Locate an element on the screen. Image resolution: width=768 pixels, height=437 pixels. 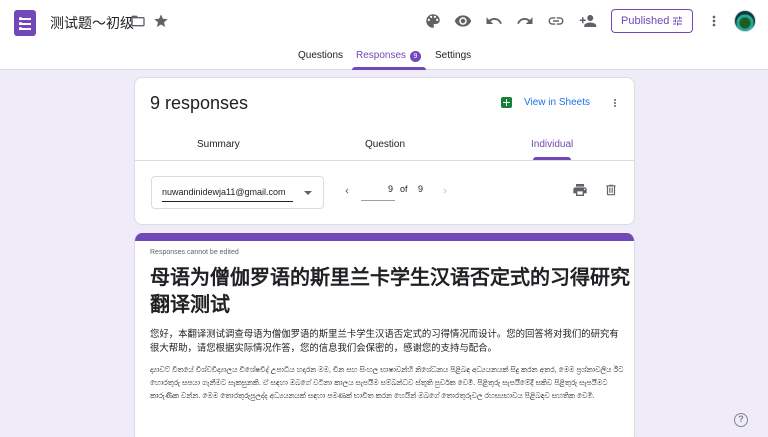
chevron-left-icon is located at coordinates (347, 191).